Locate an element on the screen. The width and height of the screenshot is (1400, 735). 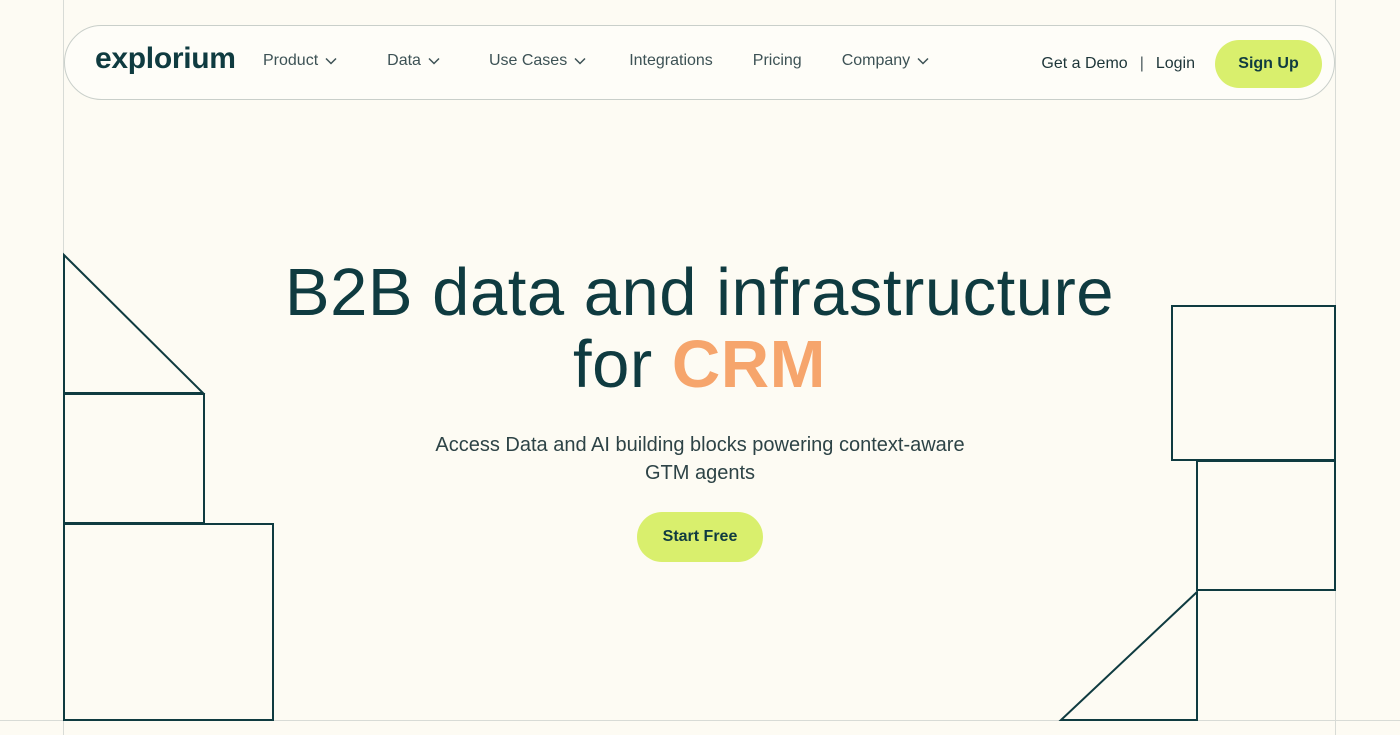
sign-up-button: Sign Up is located at coordinates (1268, 64).